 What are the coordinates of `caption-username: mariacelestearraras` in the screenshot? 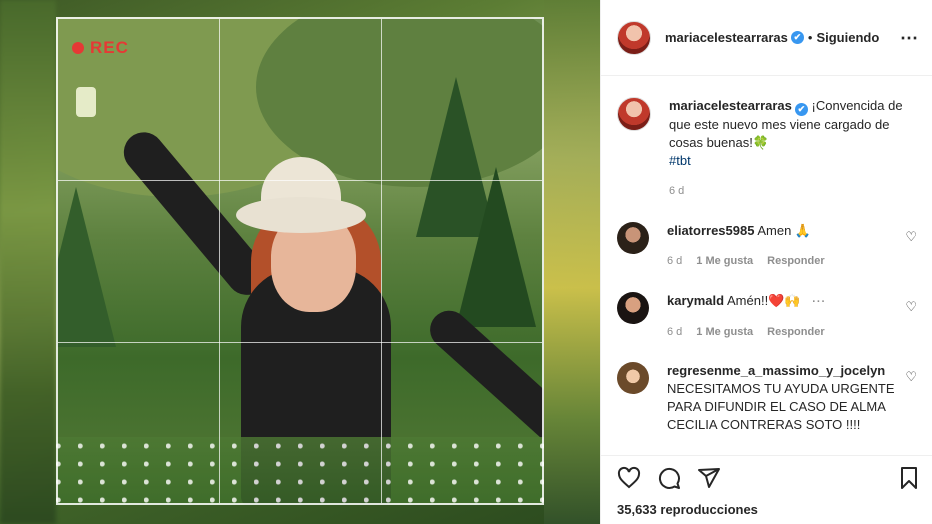 It's located at (730, 105).